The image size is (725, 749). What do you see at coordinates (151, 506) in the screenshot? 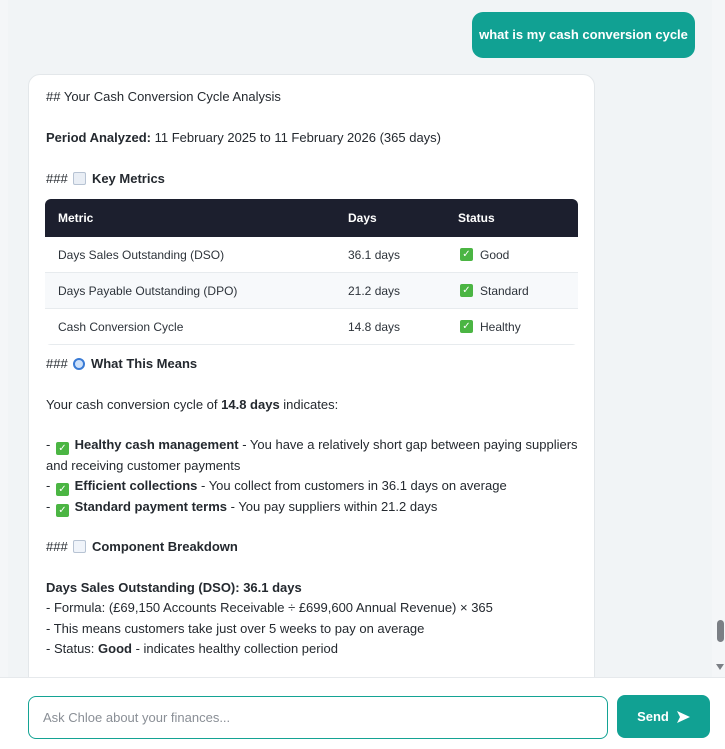
I see `bullet-bold: Standard payment terms` at bounding box center [151, 506].